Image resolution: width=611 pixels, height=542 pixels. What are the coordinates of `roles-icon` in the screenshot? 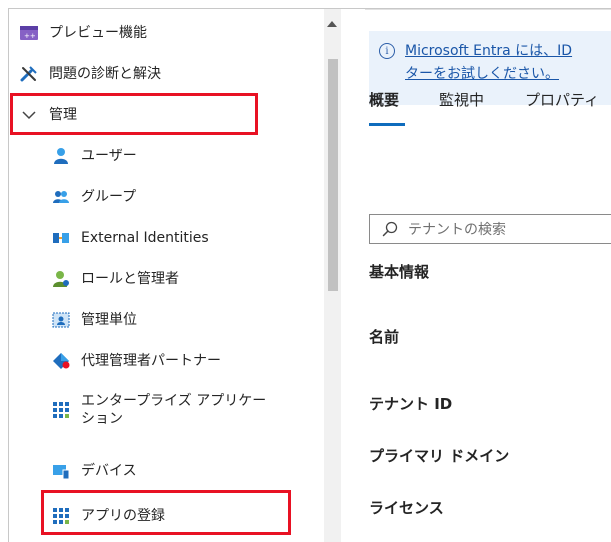 It's located at (61, 279).